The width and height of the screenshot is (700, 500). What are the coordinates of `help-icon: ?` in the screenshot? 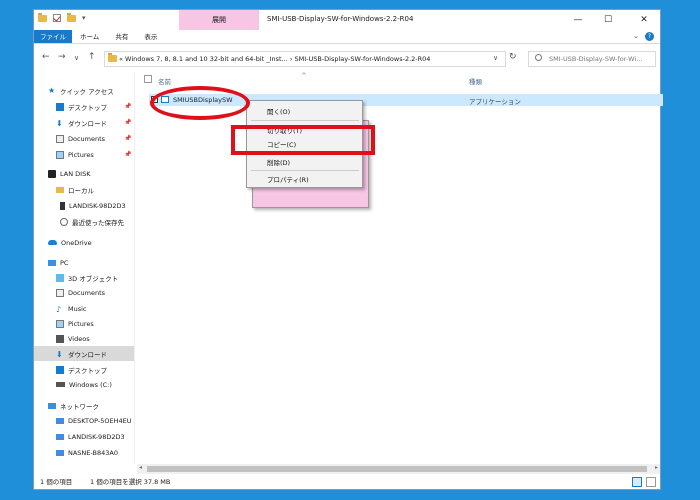 It's located at (649, 36).